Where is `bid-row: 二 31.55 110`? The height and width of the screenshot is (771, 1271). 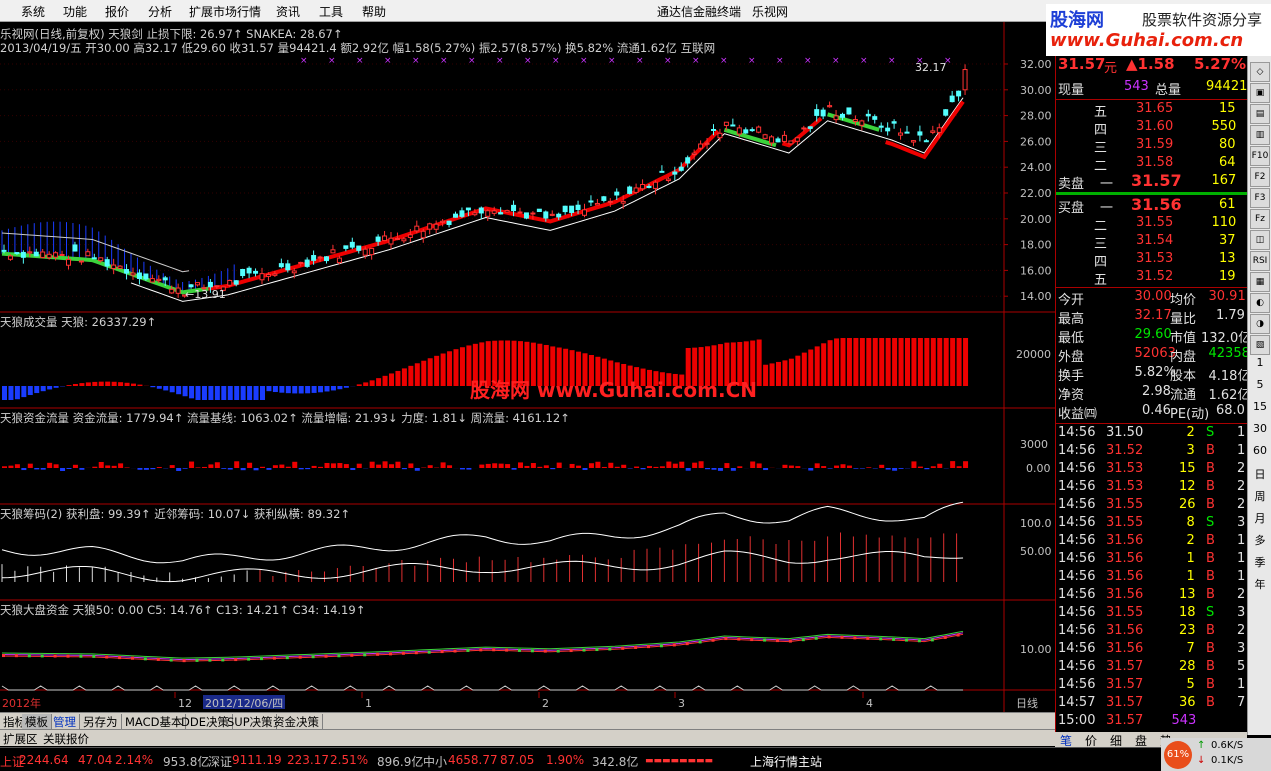 bid-row: 二 31.55 110 is located at coordinates (1152, 224).